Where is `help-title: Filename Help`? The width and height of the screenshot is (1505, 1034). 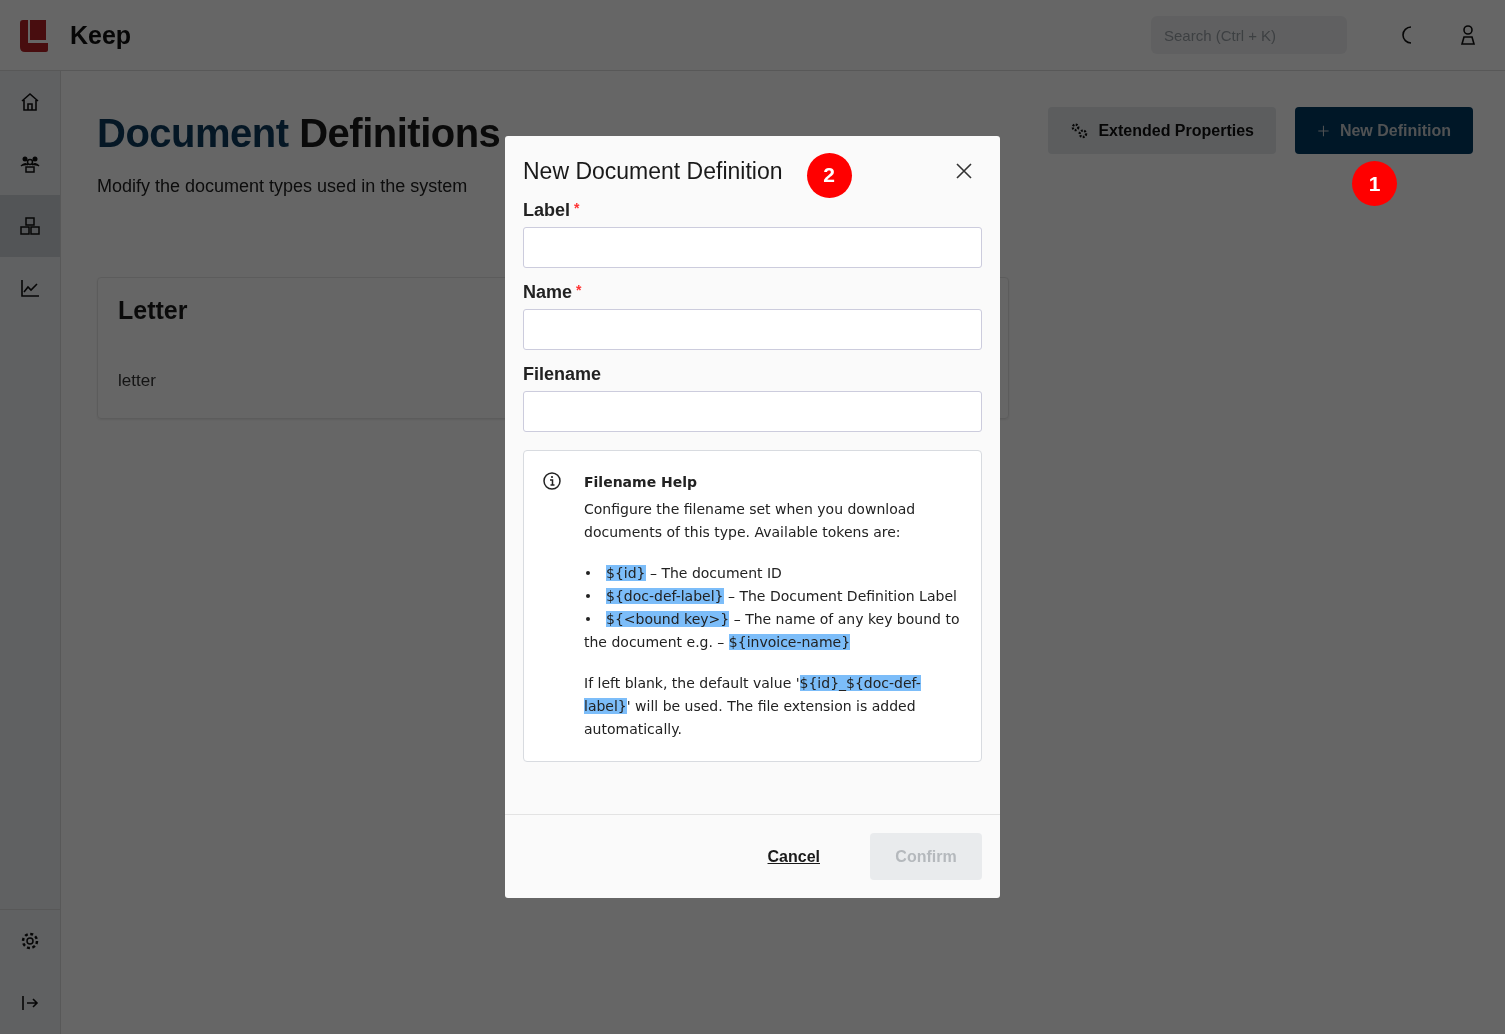
help-title: Filename Help is located at coordinates (641, 482).